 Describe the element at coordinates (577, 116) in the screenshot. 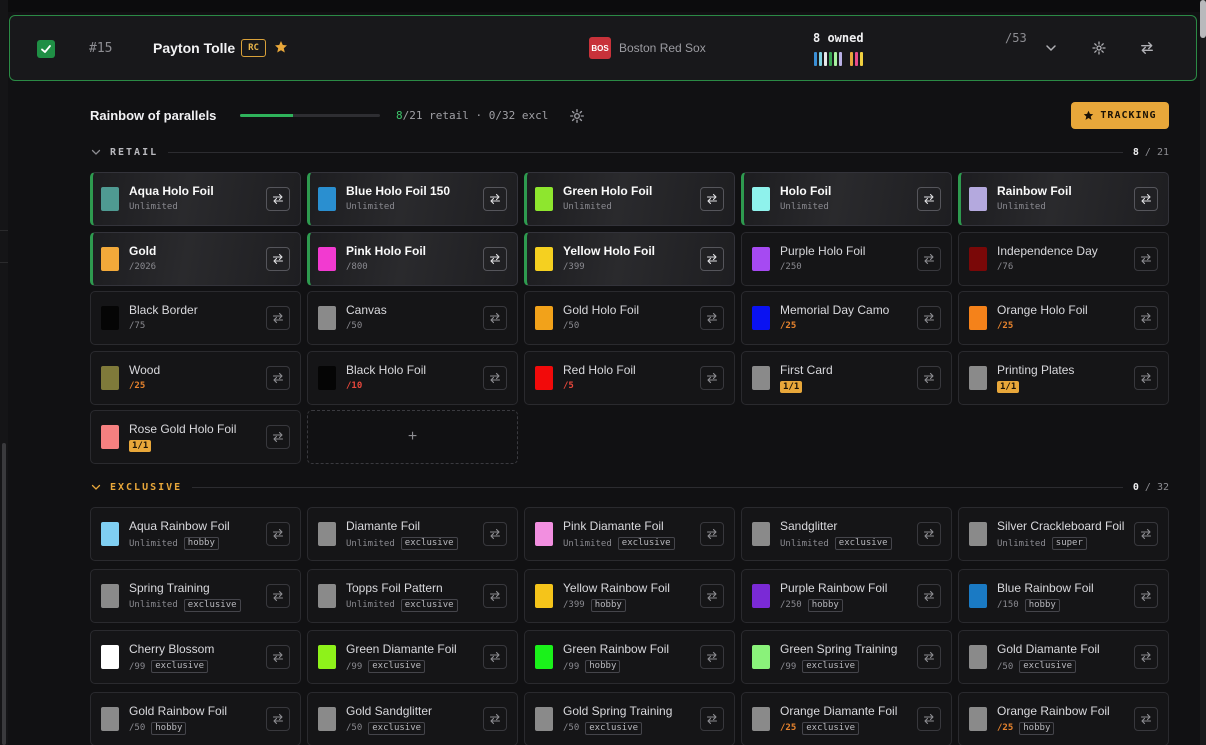

I see `gear-icon` at that location.